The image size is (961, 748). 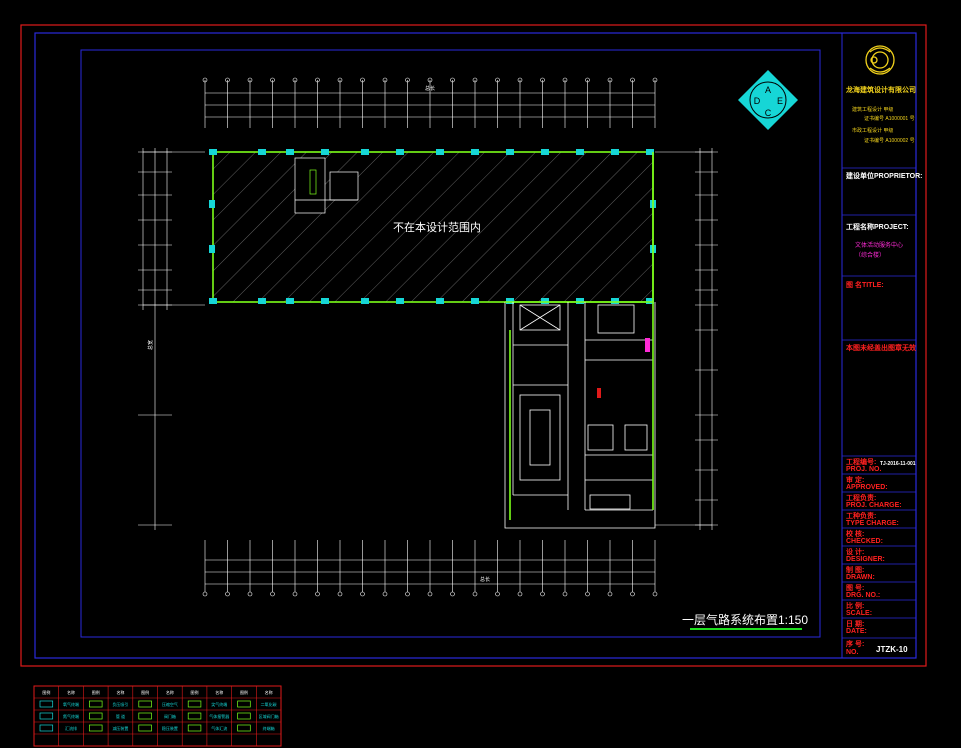 What do you see at coordinates (892, 649) in the screenshot?
I see `sheet-no-value: JTZK-10` at bounding box center [892, 649].